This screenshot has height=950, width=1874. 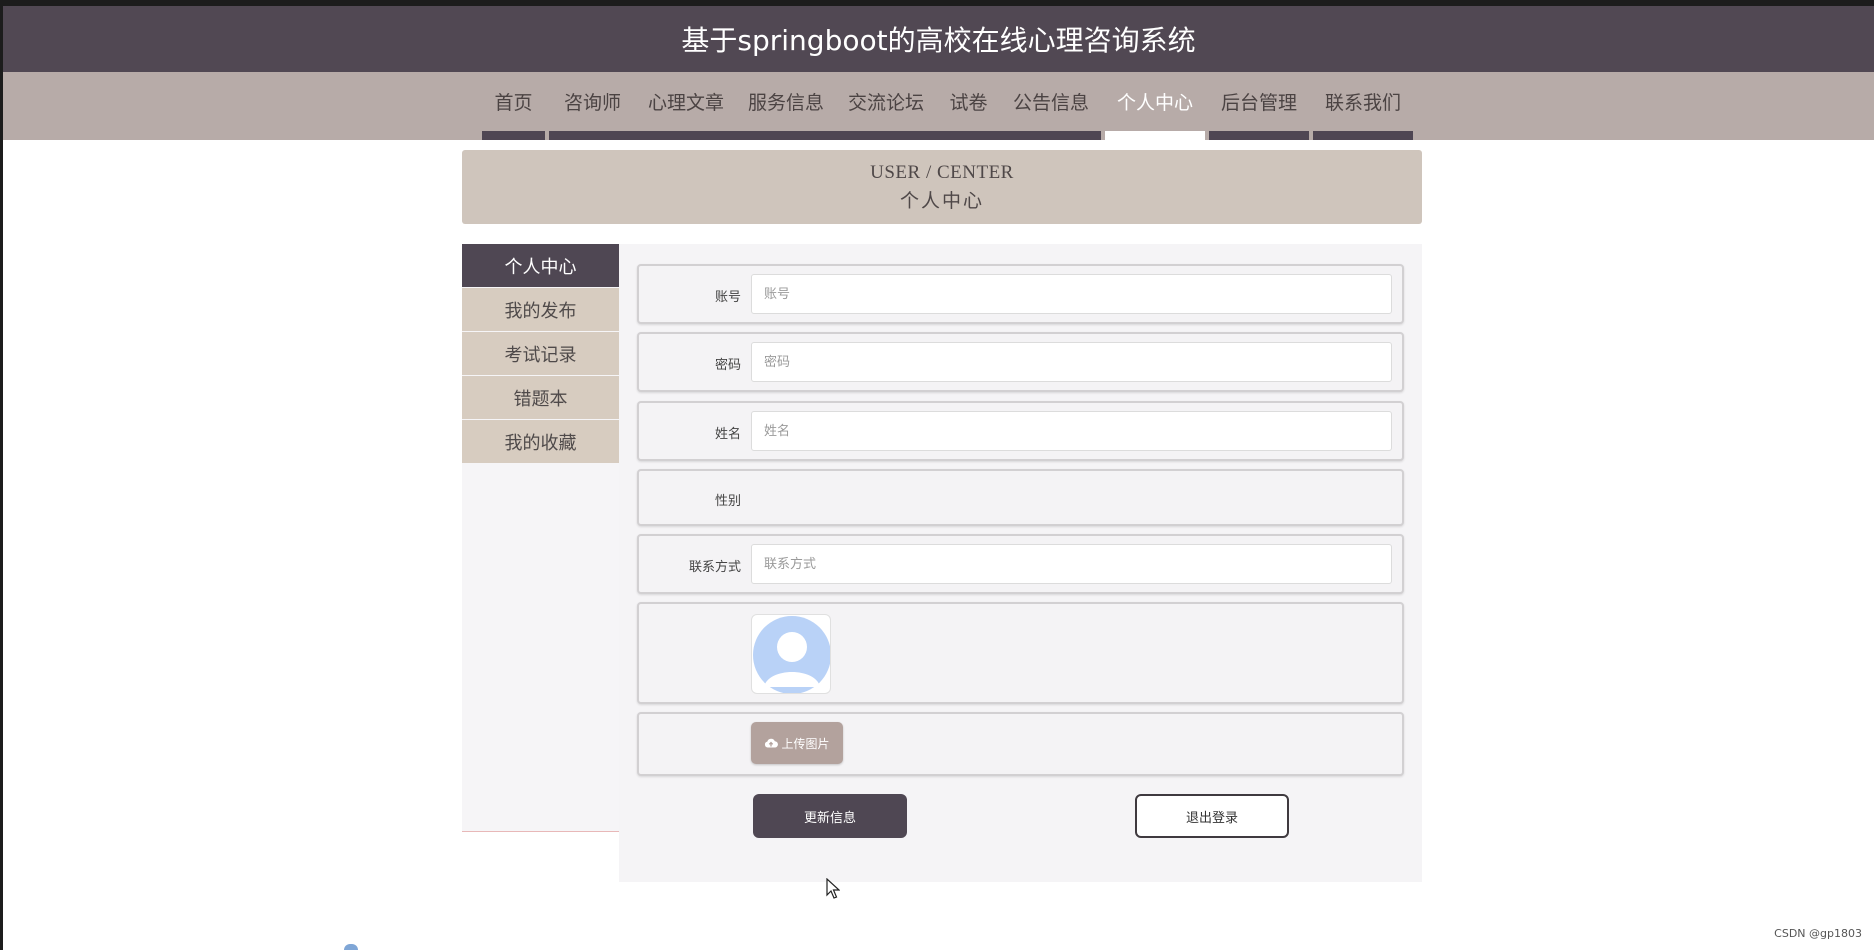 What do you see at coordinates (1020, 653) in the screenshot?
I see `form-row-avatar` at bounding box center [1020, 653].